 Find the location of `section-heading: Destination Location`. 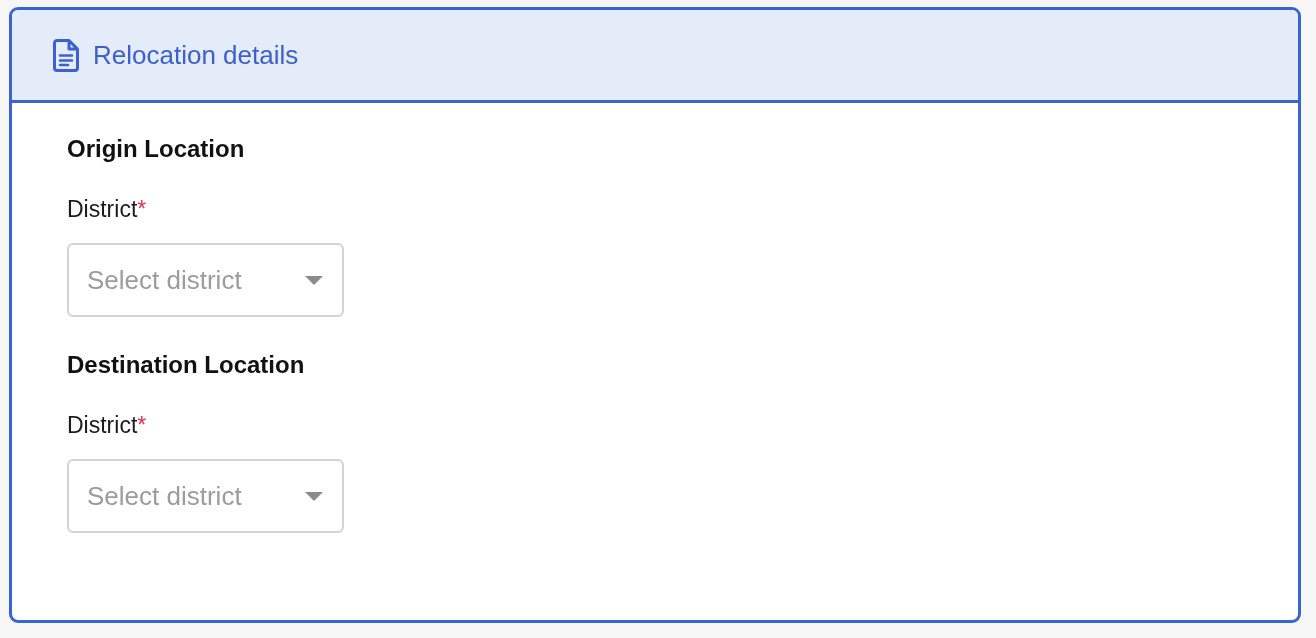

section-heading: Destination Location is located at coordinates (186, 365).